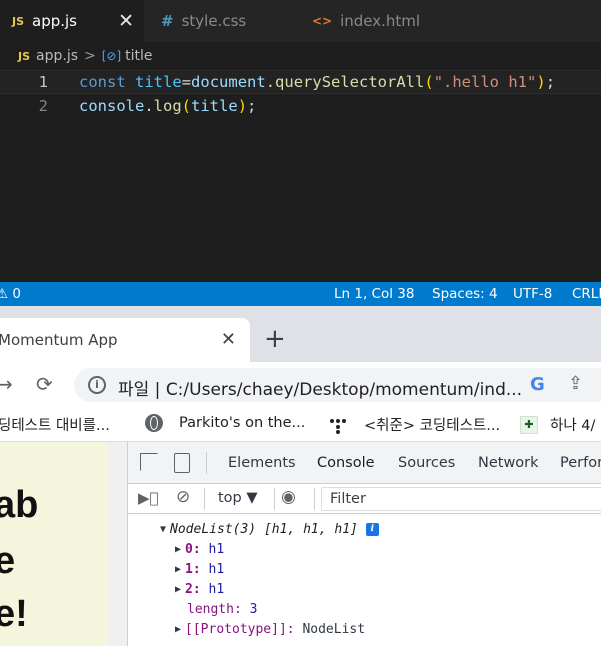 The width and height of the screenshot is (601, 646). Describe the element at coordinates (461, 499) in the screenshot. I see `filter-input` at that location.